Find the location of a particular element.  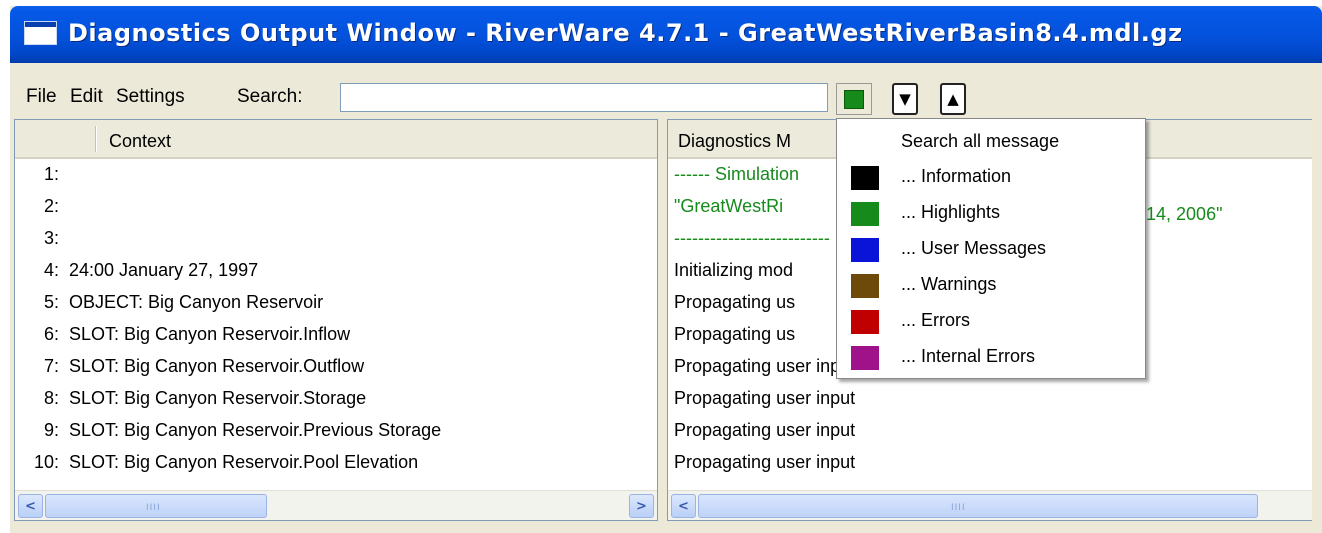

row-number: 8: is located at coordinates (51, 398).